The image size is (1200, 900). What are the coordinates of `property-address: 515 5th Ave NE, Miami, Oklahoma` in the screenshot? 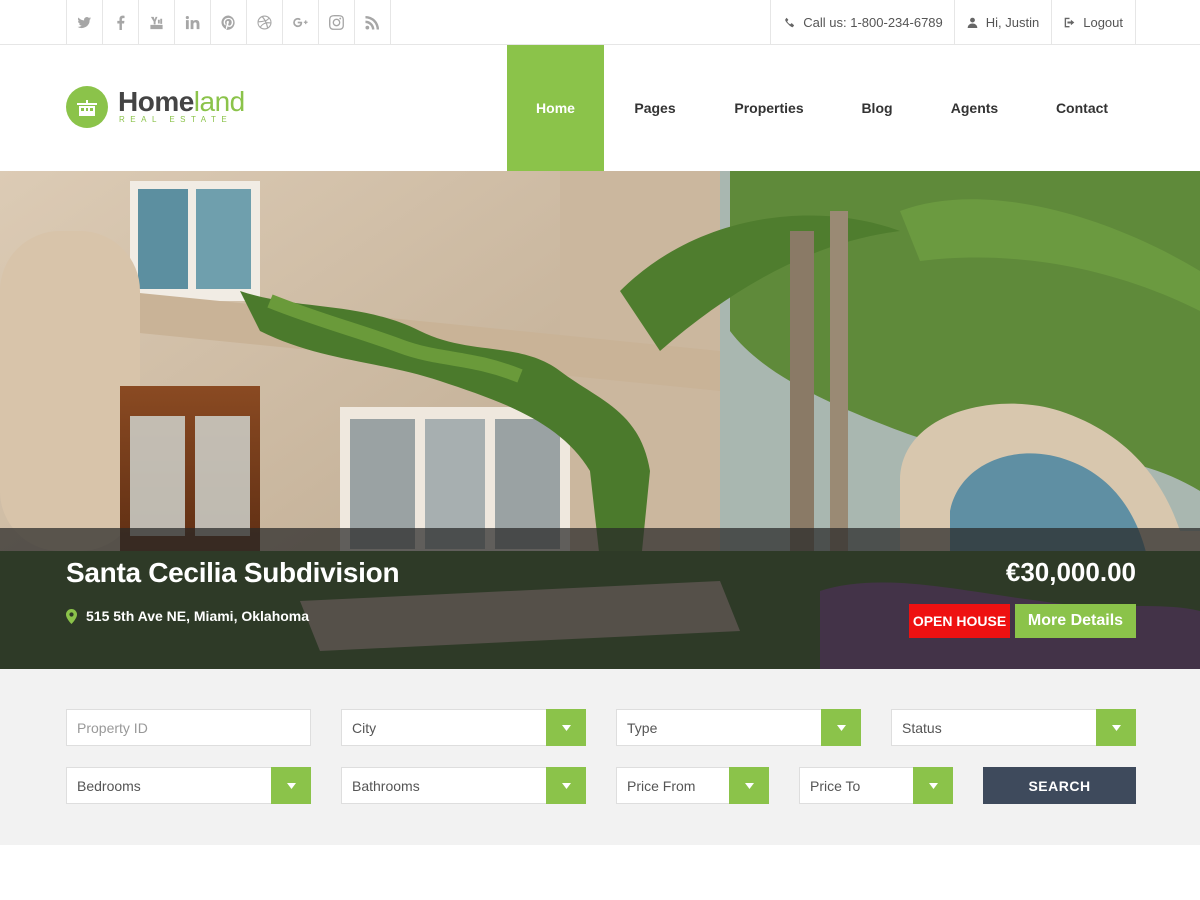 It's located at (187, 616).